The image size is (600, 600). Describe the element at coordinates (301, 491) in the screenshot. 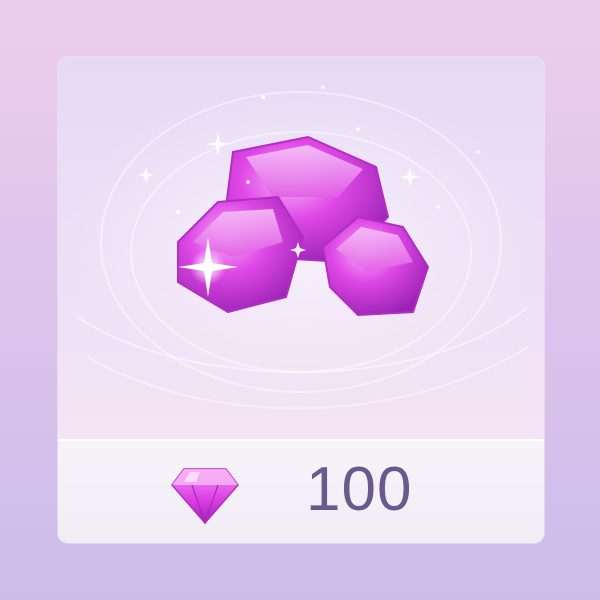

I see `price-bar: 100` at that location.